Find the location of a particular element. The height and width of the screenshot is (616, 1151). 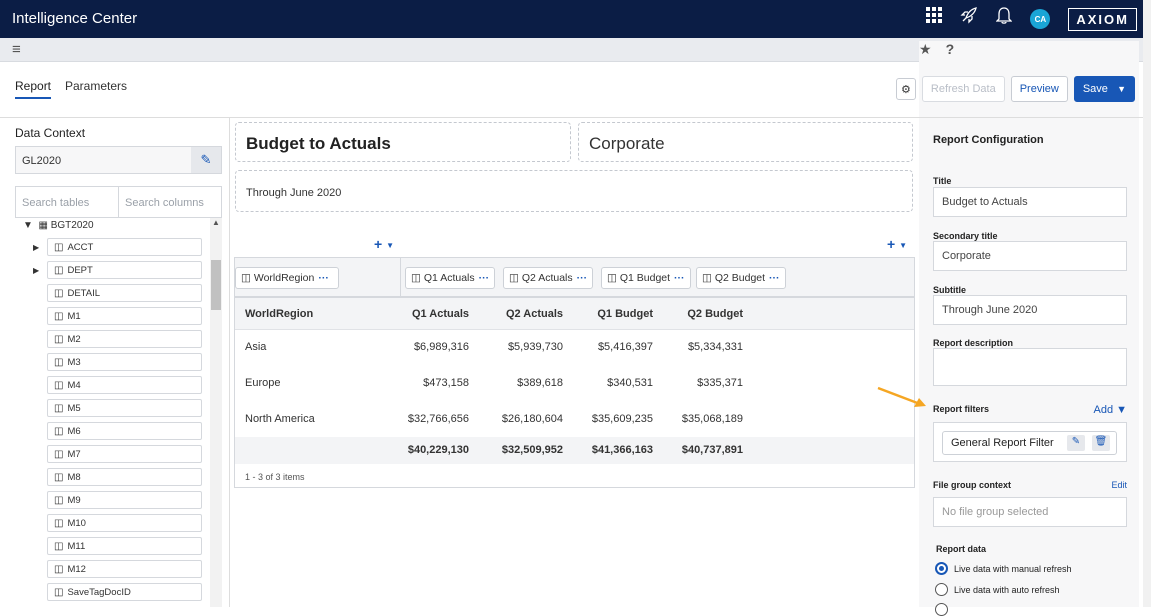

tree-item-m3: ◫ M3 is located at coordinates (124, 362).